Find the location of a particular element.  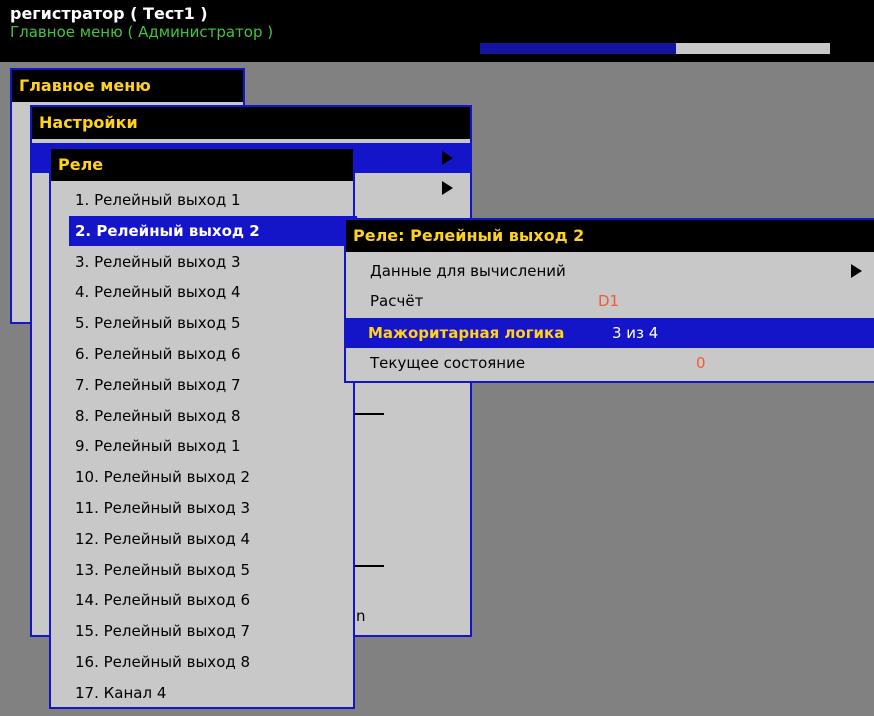

relay-item-label: 8. Релейный выход 8 is located at coordinates (158, 415).